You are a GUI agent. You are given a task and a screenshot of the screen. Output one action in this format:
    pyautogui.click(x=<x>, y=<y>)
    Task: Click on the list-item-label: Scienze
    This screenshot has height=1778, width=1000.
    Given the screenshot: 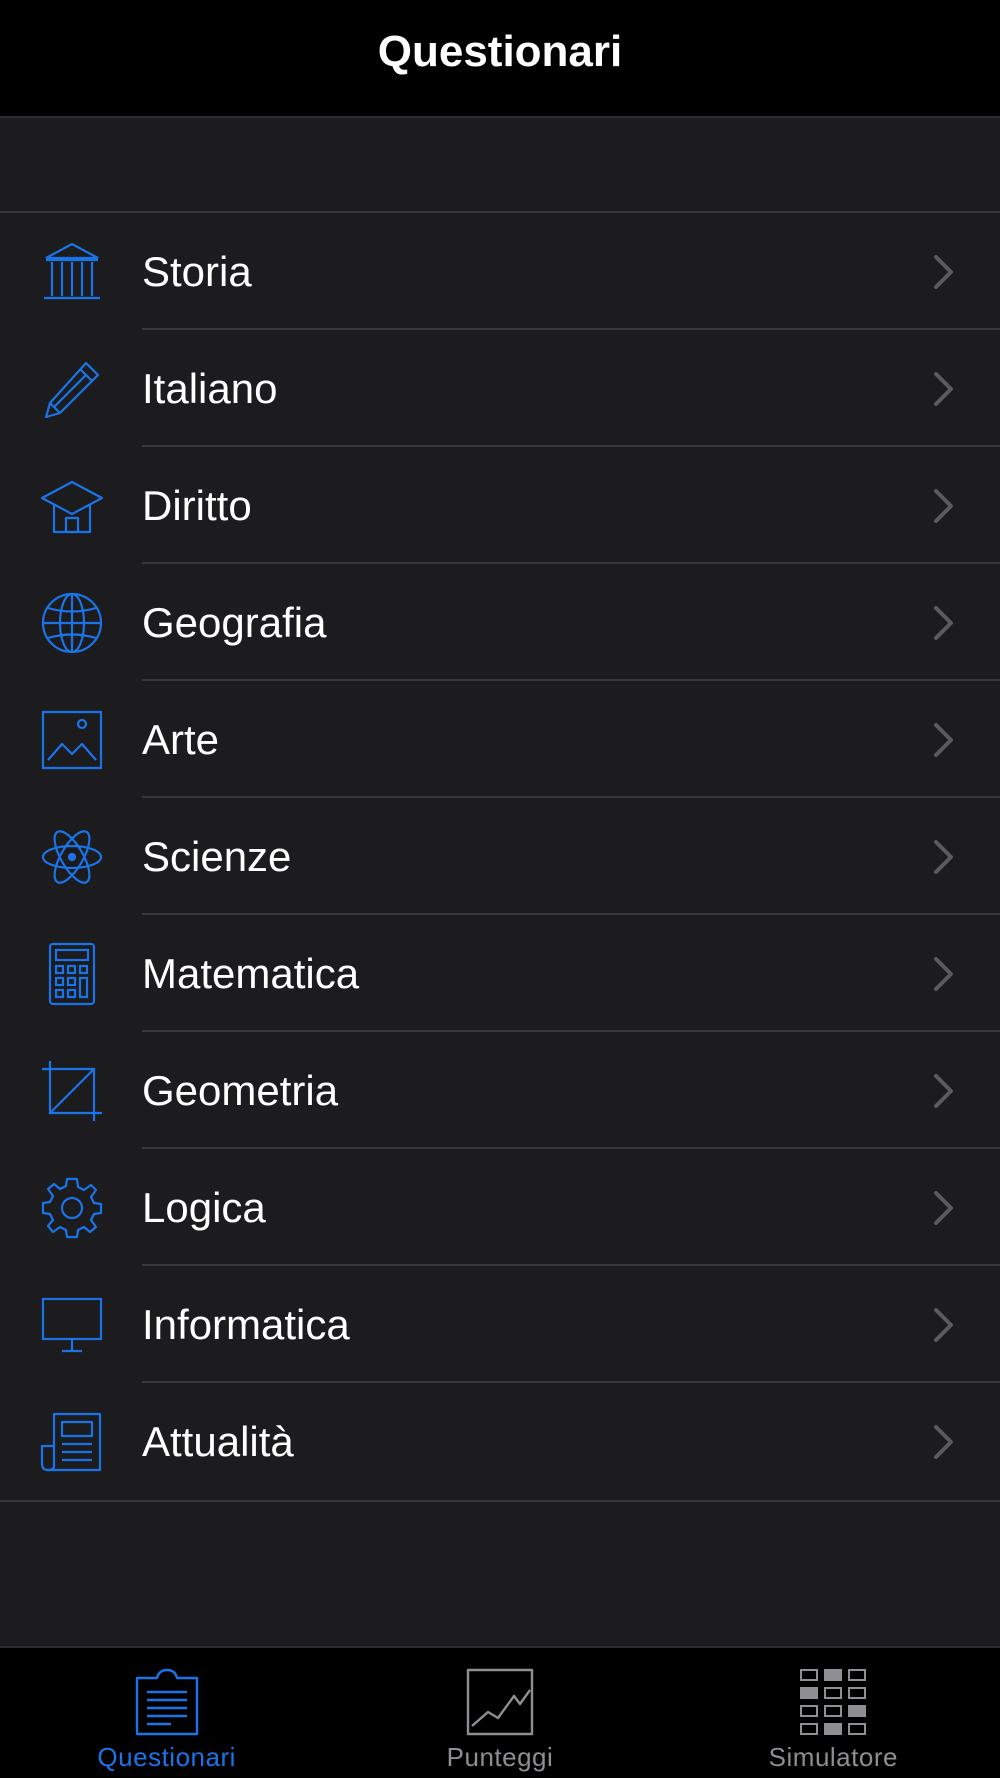 What is the action you would take?
    pyautogui.click(x=217, y=856)
    